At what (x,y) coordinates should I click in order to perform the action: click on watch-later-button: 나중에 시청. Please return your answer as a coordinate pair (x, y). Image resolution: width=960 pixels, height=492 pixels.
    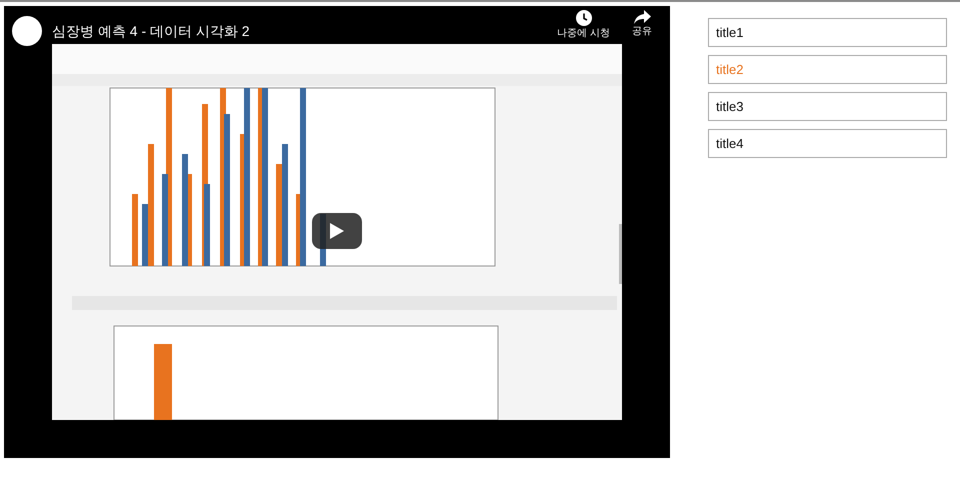
    Looking at the image, I should click on (583, 24).